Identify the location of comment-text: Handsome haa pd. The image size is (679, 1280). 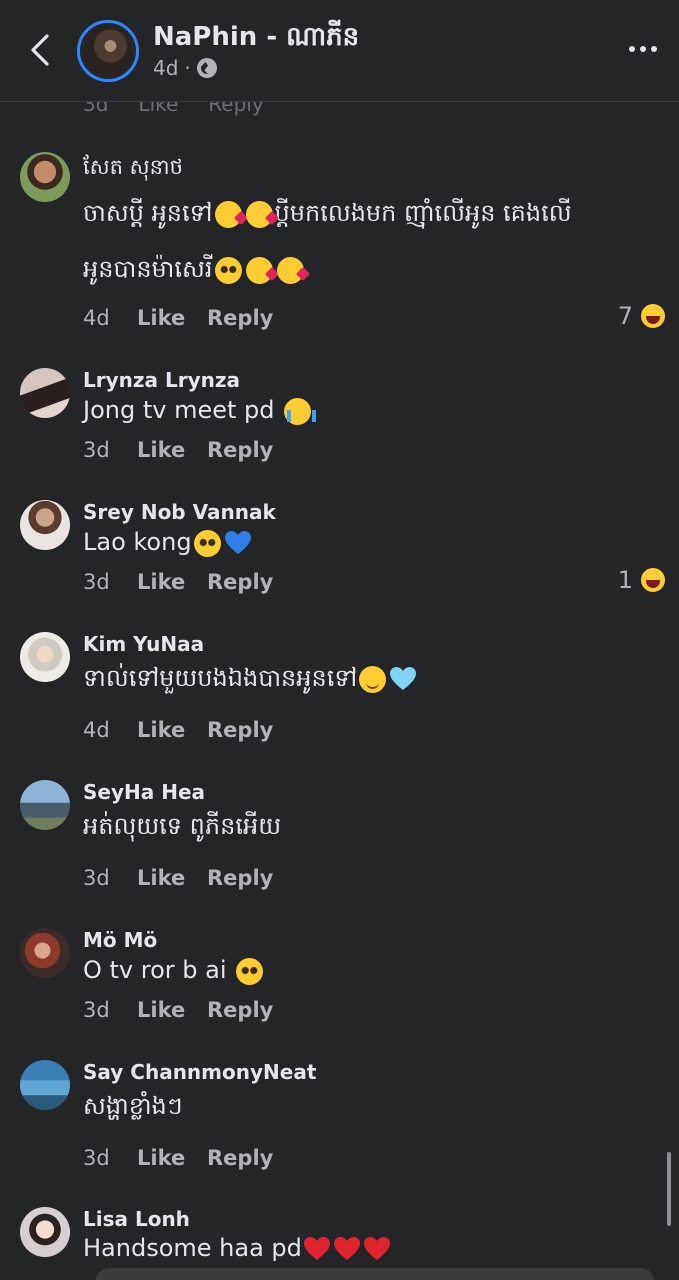
(237, 1248).